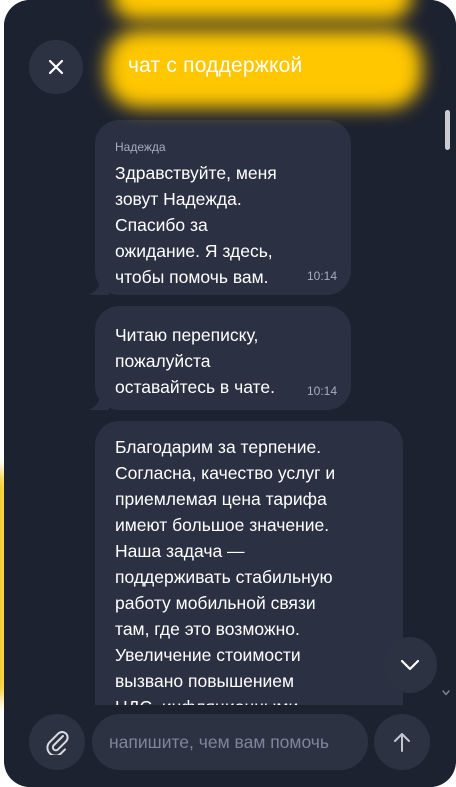 The image size is (456, 787). I want to click on message-text-line: Здравствуйте, меня, so click(196, 173).